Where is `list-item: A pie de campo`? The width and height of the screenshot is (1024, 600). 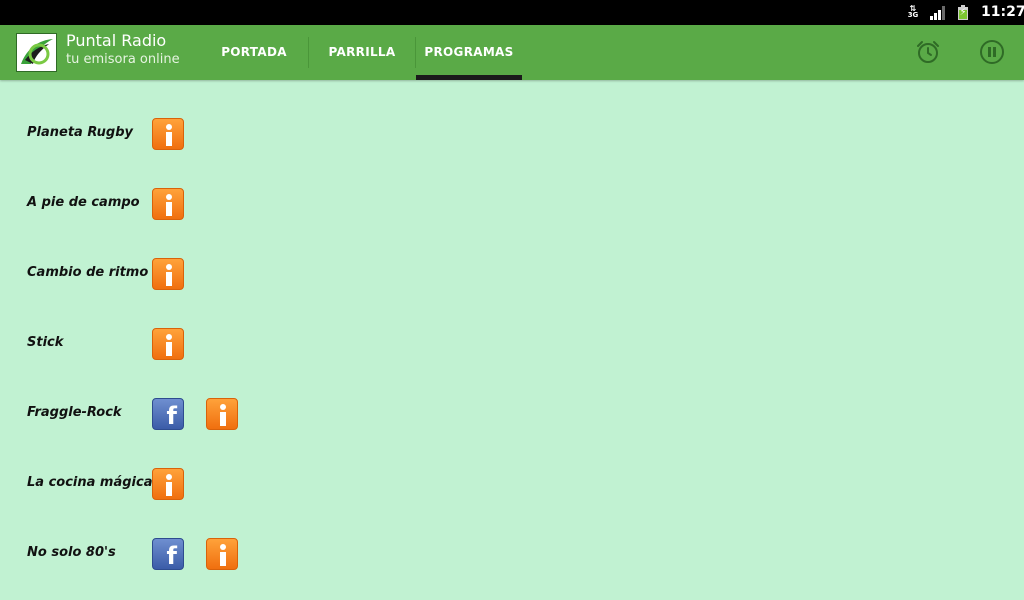
list-item: A pie de campo is located at coordinates (512, 203).